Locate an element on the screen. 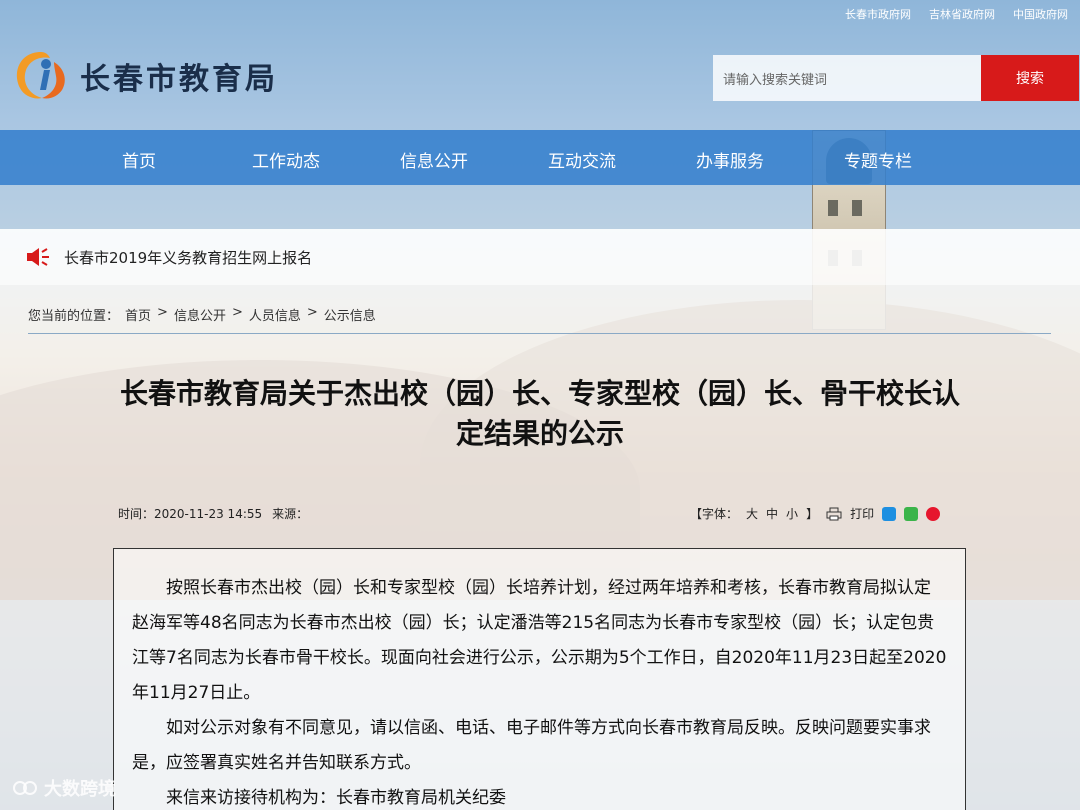  nav-home: 首页 is located at coordinates (139, 159).